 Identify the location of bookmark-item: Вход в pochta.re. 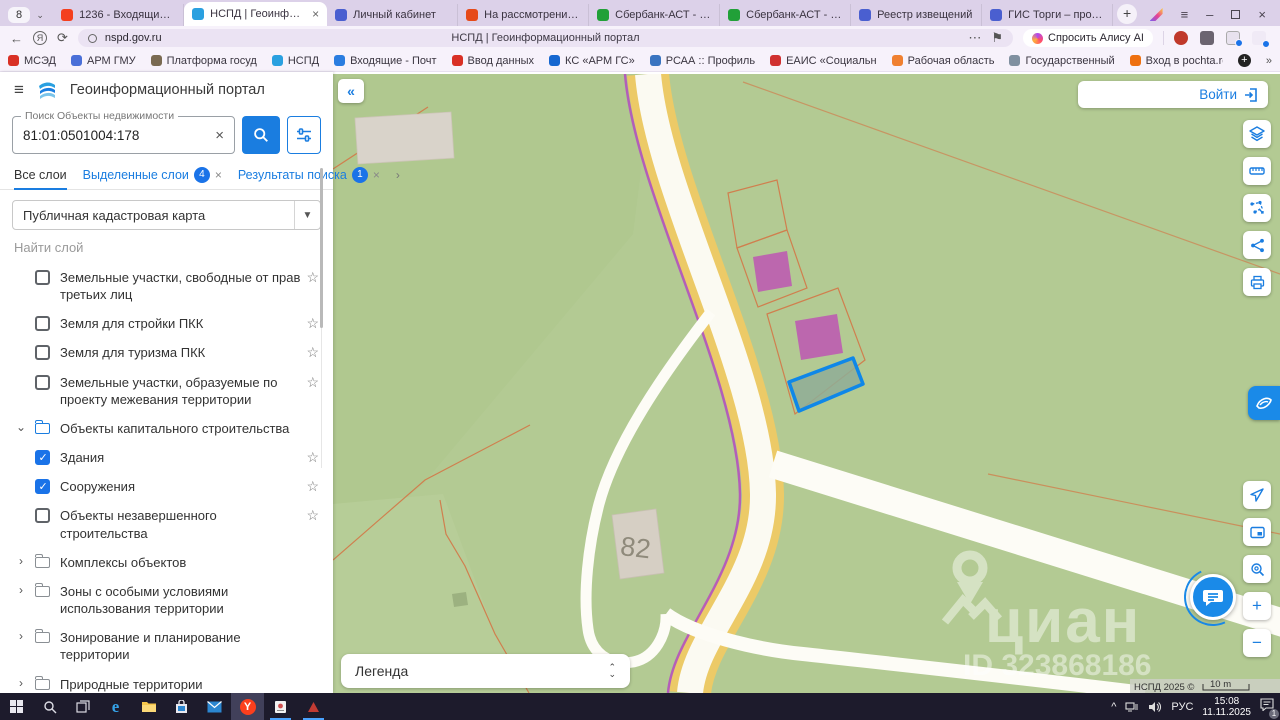
(1176, 61).